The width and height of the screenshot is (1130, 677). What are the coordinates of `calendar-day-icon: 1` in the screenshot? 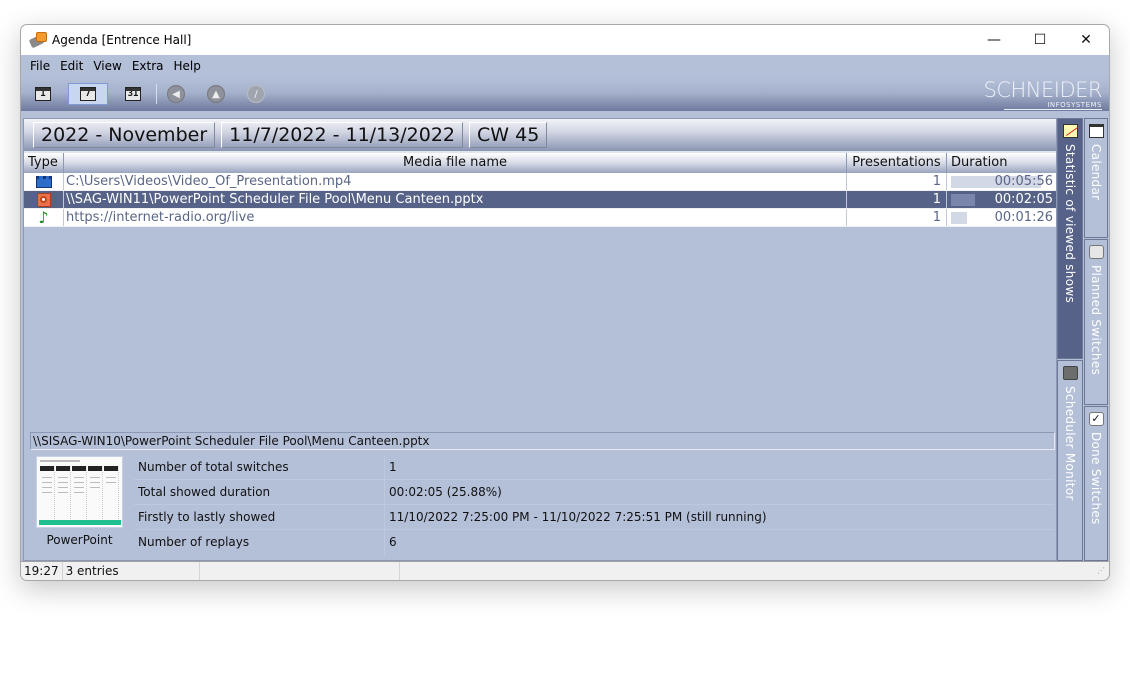 It's located at (43, 94).